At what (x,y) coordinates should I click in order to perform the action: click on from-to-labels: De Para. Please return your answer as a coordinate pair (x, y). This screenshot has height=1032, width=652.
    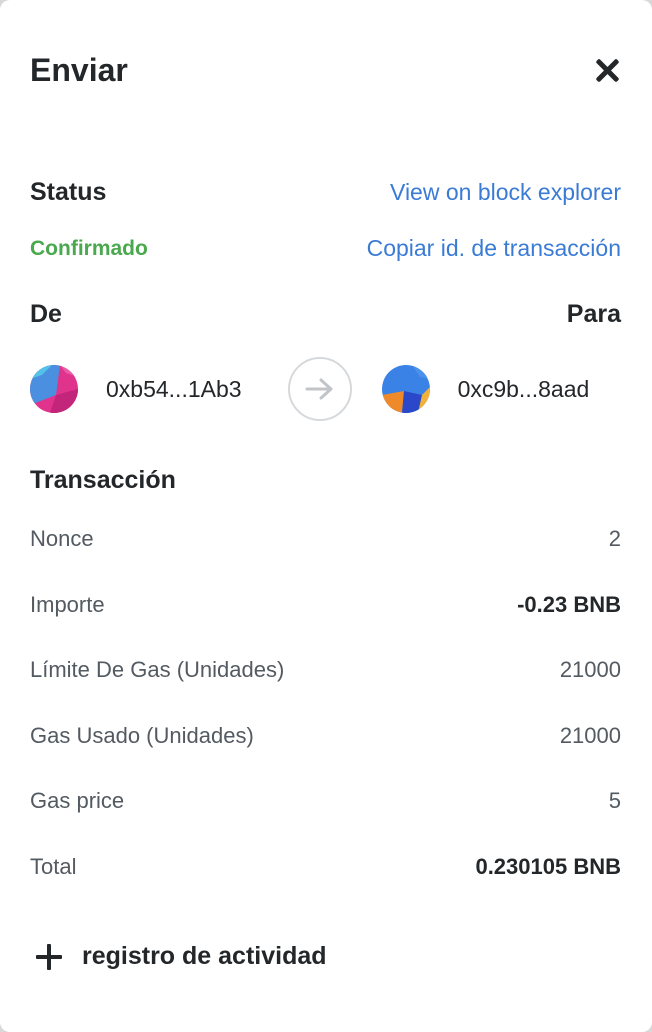
    Looking at the image, I should click on (325, 314).